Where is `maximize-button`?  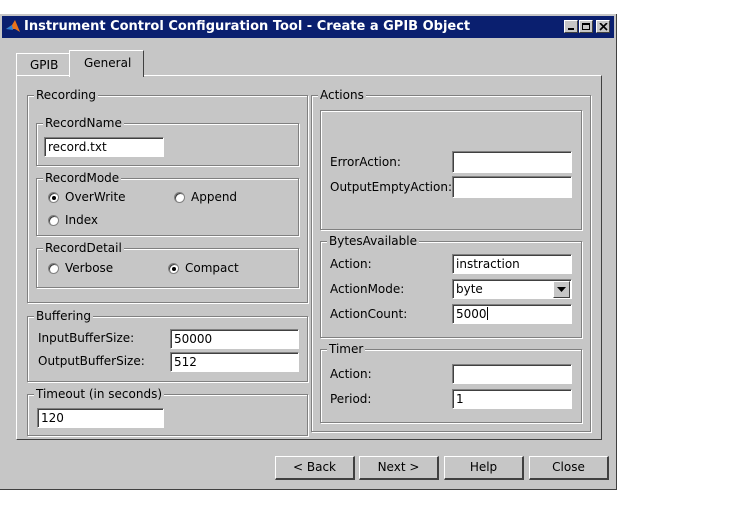 maximize-button is located at coordinates (586, 26).